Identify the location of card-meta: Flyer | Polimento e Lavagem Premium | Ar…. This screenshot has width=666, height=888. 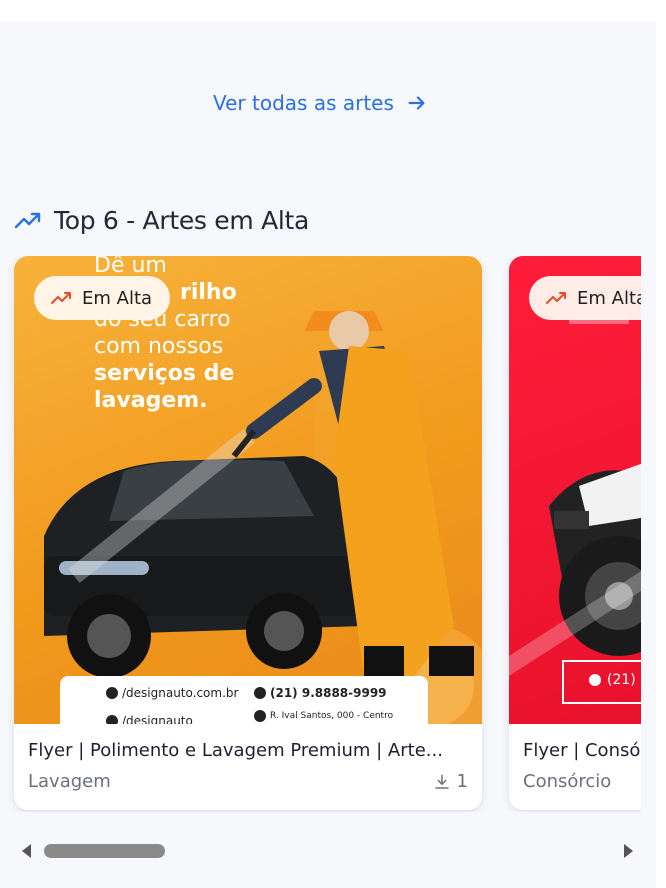
(248, 767).